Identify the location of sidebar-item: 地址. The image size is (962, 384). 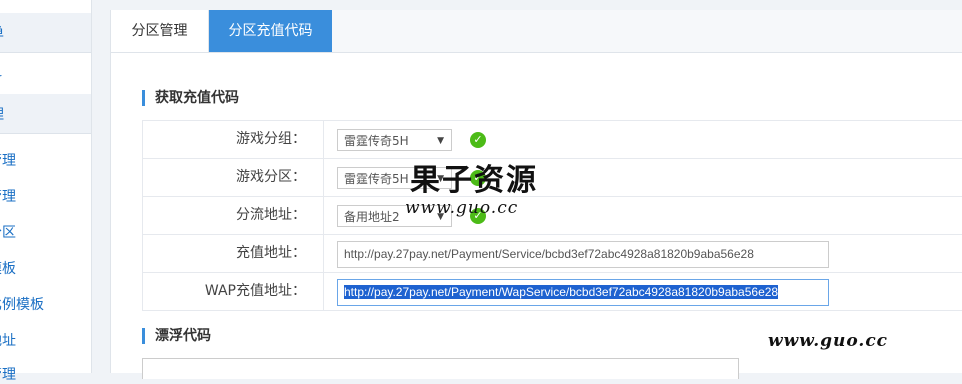
(45, 340).